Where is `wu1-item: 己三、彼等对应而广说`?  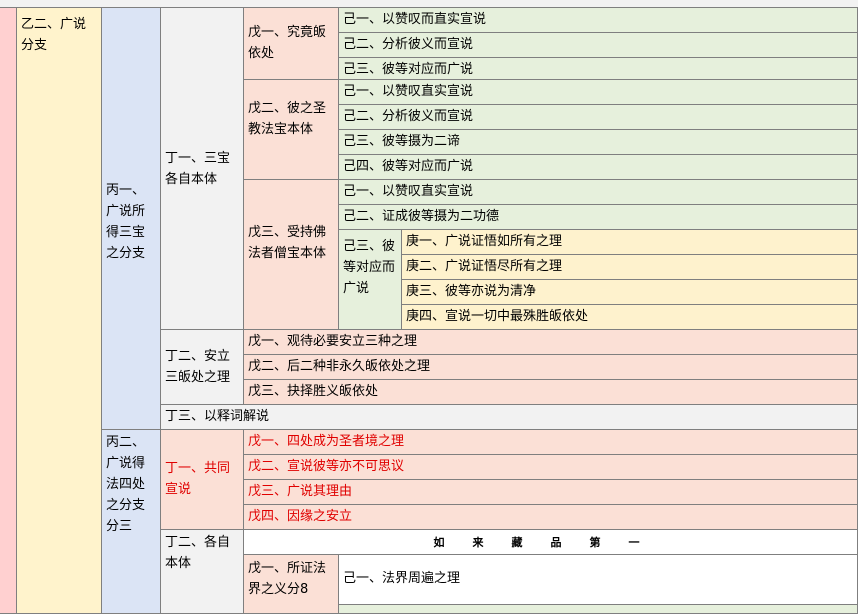 wu1-item: 己三、彼等对应而广说 is located at coordinates (598, 69).